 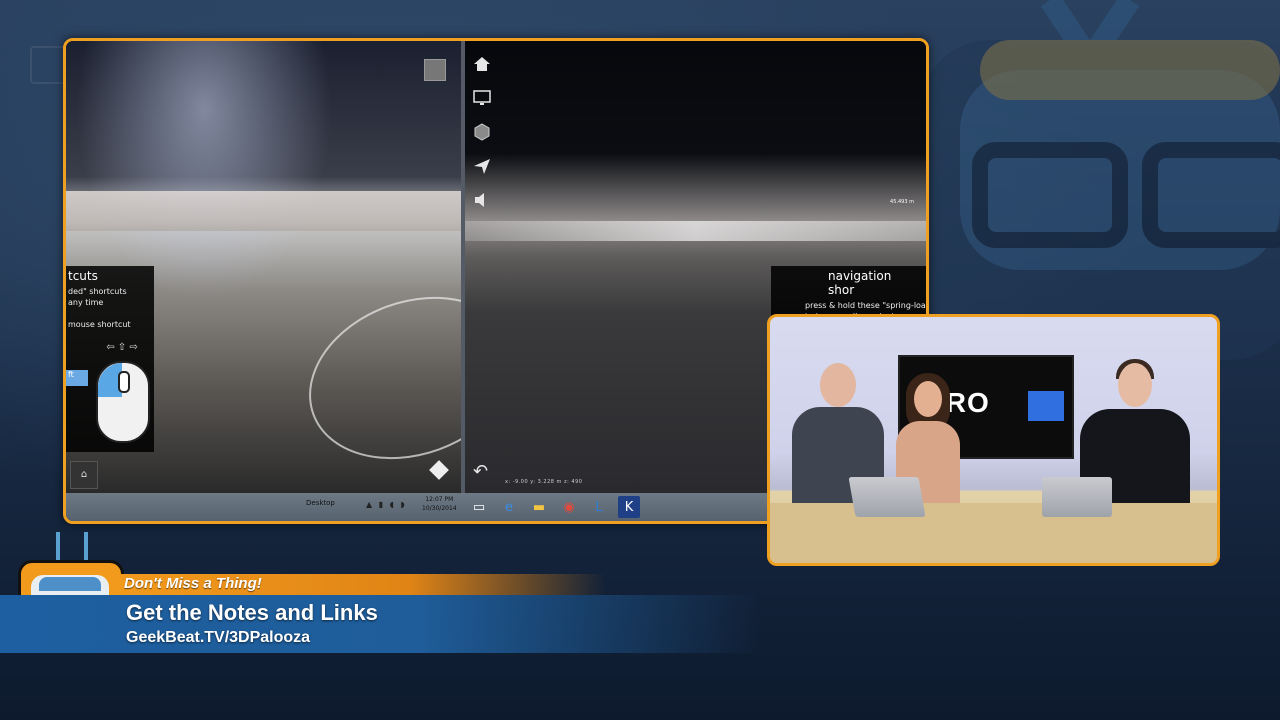 I want to click on mouse-button-label: ft, so click(x=77, y=378).